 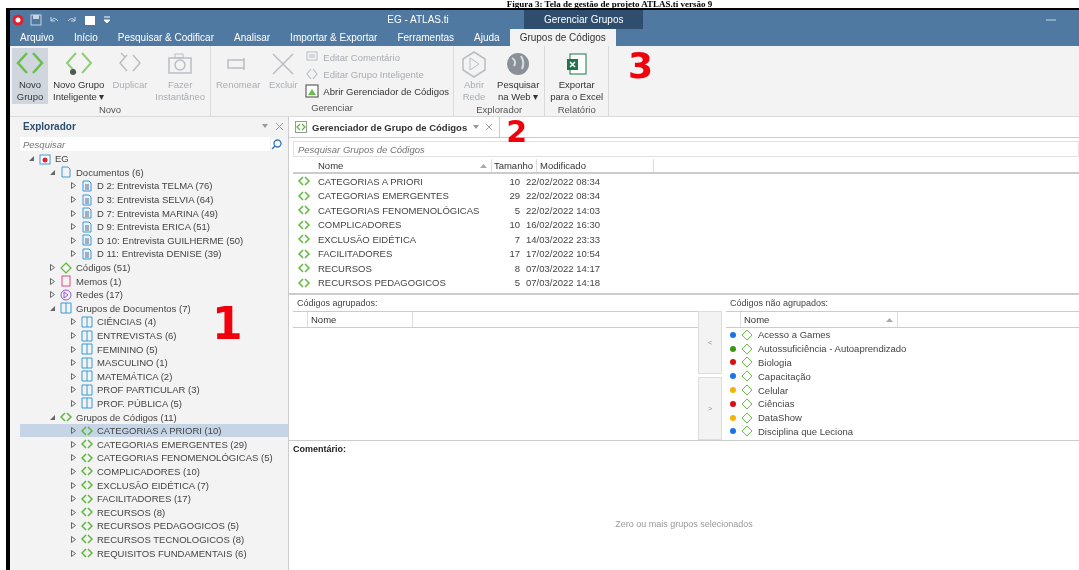 What do you see at coordinates (165, 37) in the screenshot?
I see `ribbon-tab: Pesquisar & Codificar` at bounding box center [165, 37].